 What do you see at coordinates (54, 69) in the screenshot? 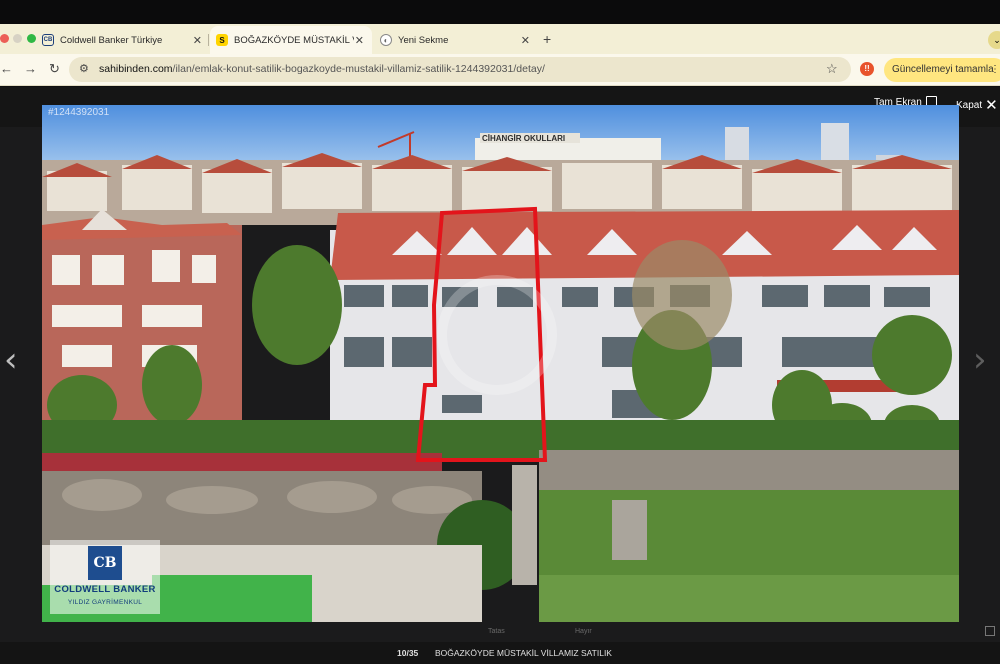
I see `reload-icon: ↻` at bounding box center [54, 69].